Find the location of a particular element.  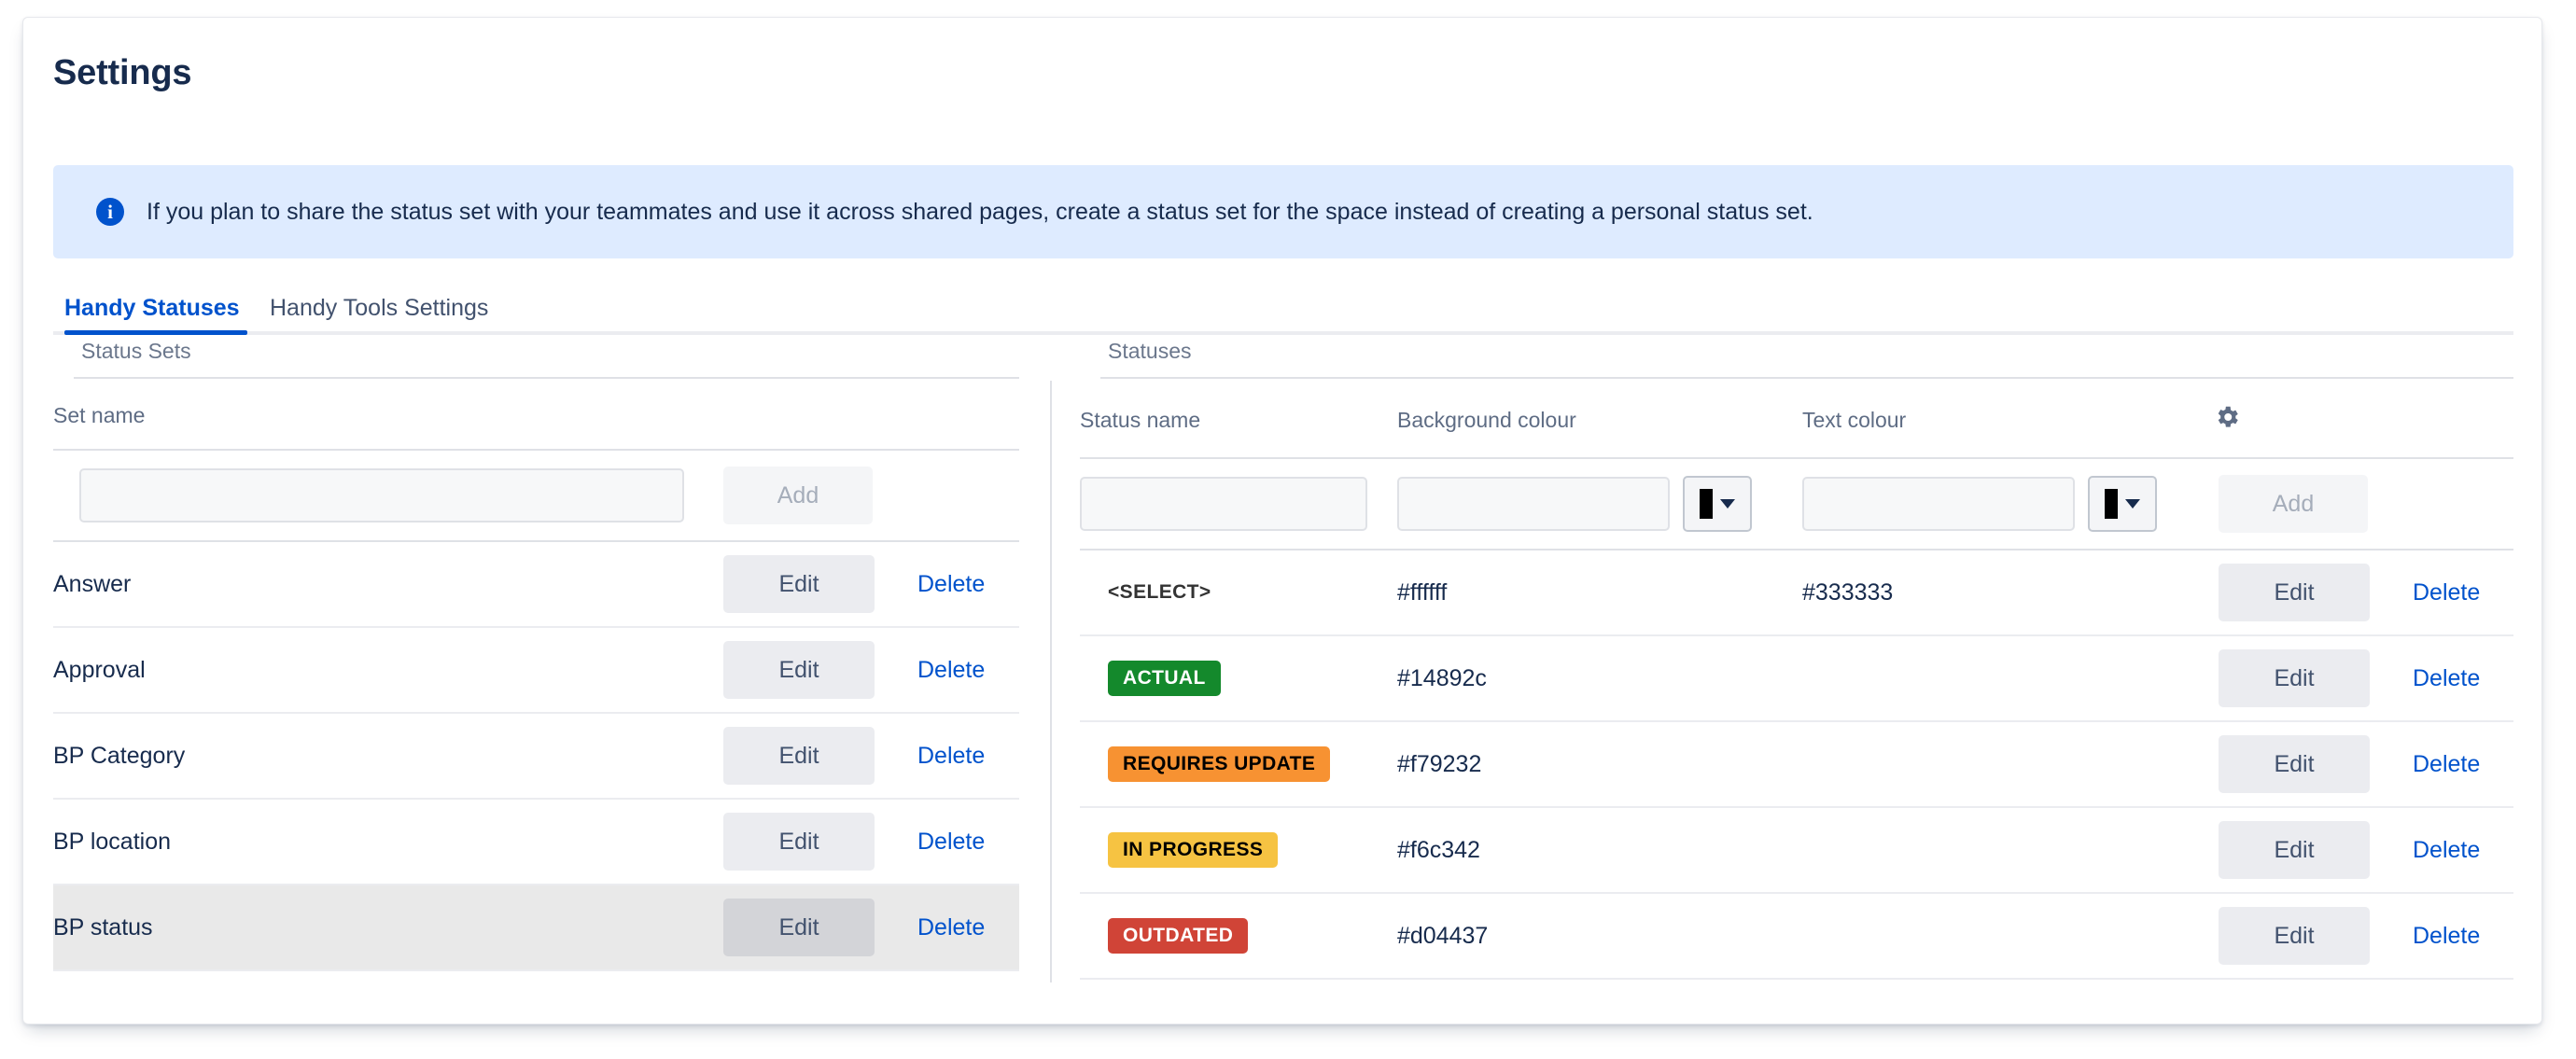

status-background-colour-cell: #f6c342 is located at coordinates (1599, 850).